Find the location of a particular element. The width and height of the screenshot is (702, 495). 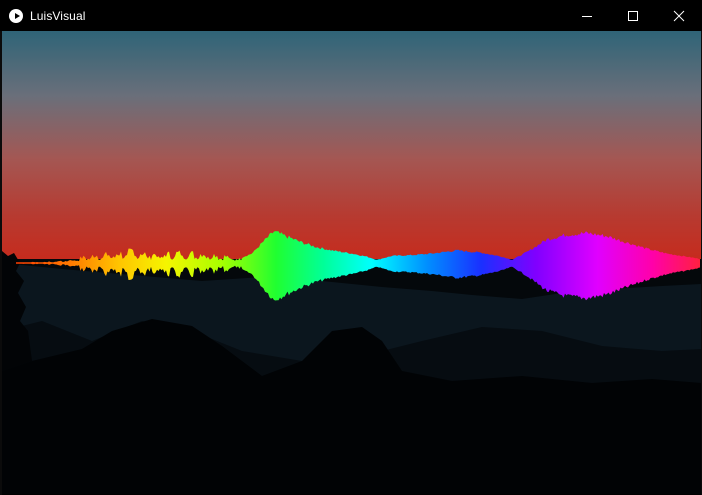

maximize-icon is located at coordinates (633, 15).